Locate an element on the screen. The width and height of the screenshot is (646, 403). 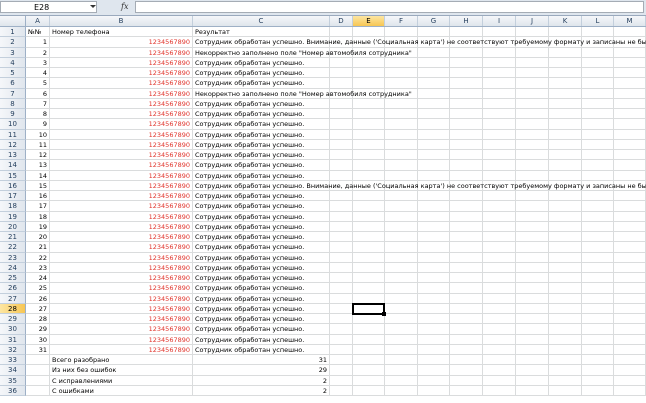
row-number-cell: 20 is located at coordinates (38, 237).